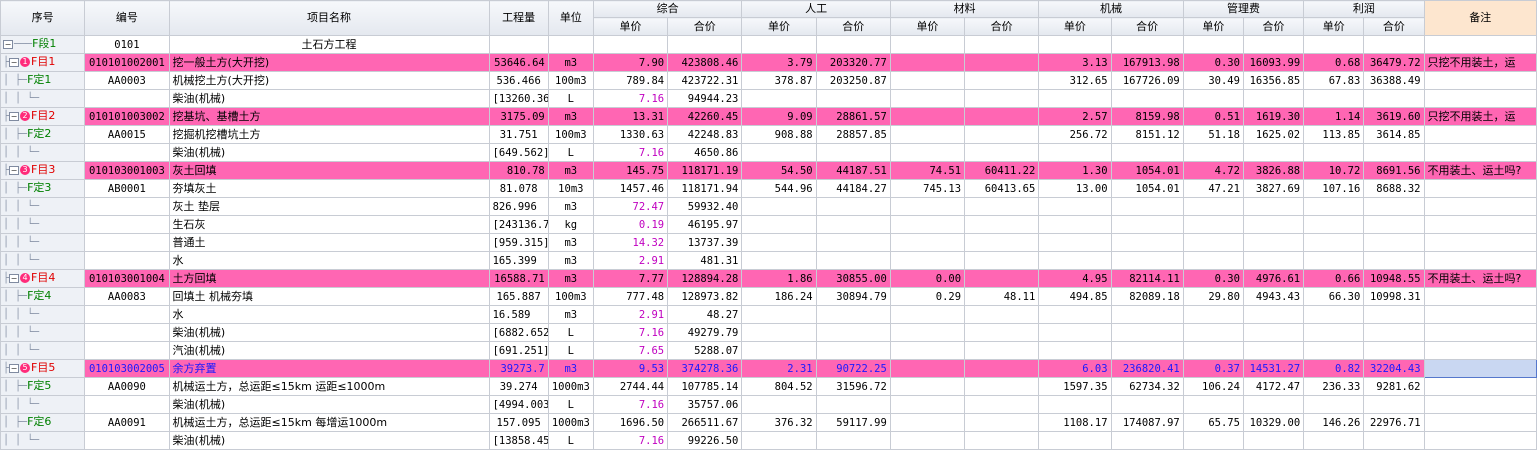 The height and width of the screenshot is (450, 1537). What do you see at coordinates (768, 440) in the screenshot?
I see `material-row: │ │ └─ 柴油(机械) [13858.45 L 7.16 99226.50` at bounding box center [768, 440].